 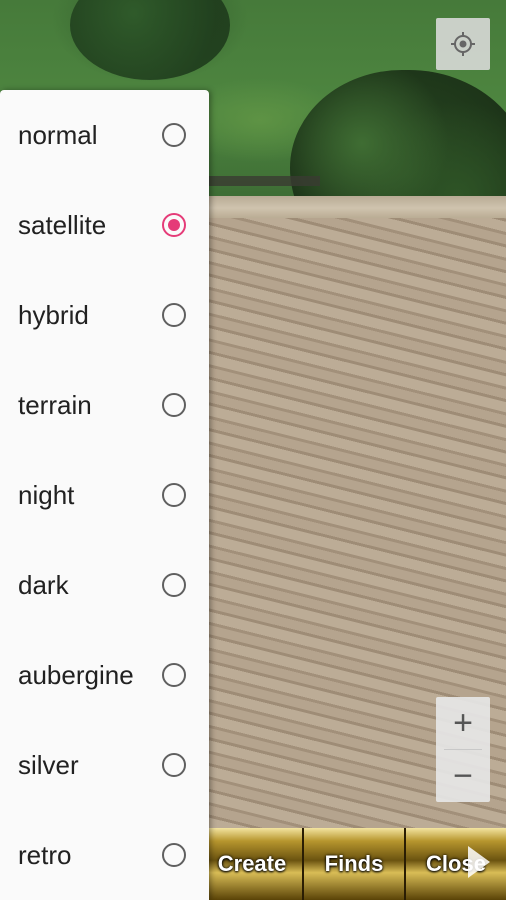 I want to click on zoom-out-button: −, so click(x=463, y=776).